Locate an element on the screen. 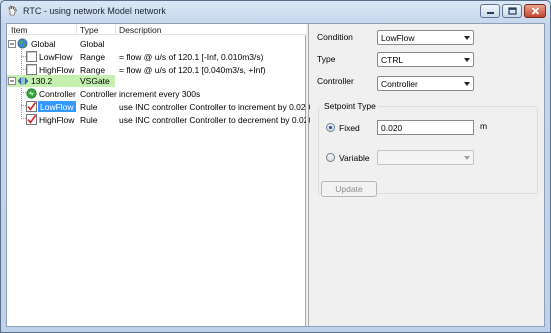 The height and width of the screenshot is (333, 551). gate-icon is located at coordinates (23, 81).